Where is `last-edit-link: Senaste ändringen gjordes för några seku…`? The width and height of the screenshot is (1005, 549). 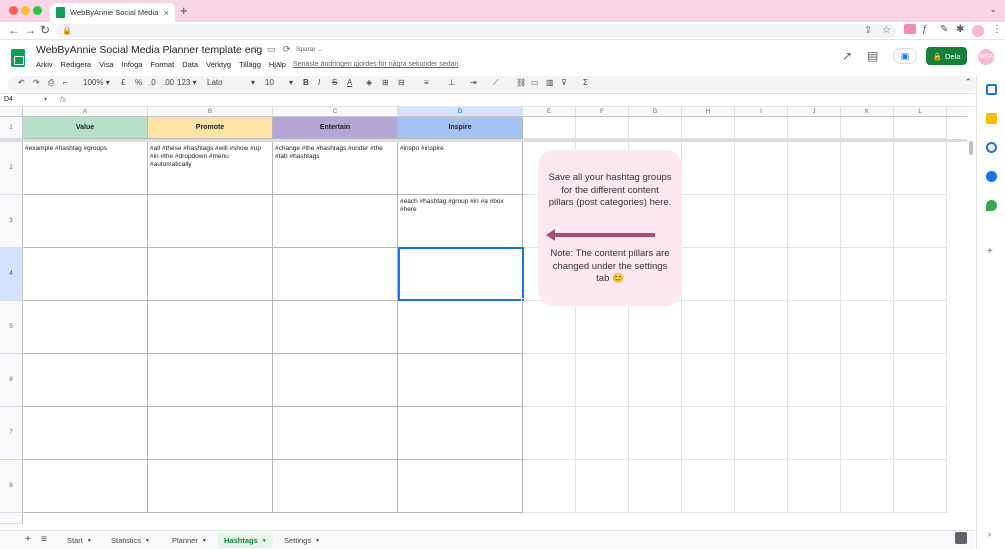 last-edit-link: Senaste ändringen gjordes för några seku… is located at coordinates (375, 64).